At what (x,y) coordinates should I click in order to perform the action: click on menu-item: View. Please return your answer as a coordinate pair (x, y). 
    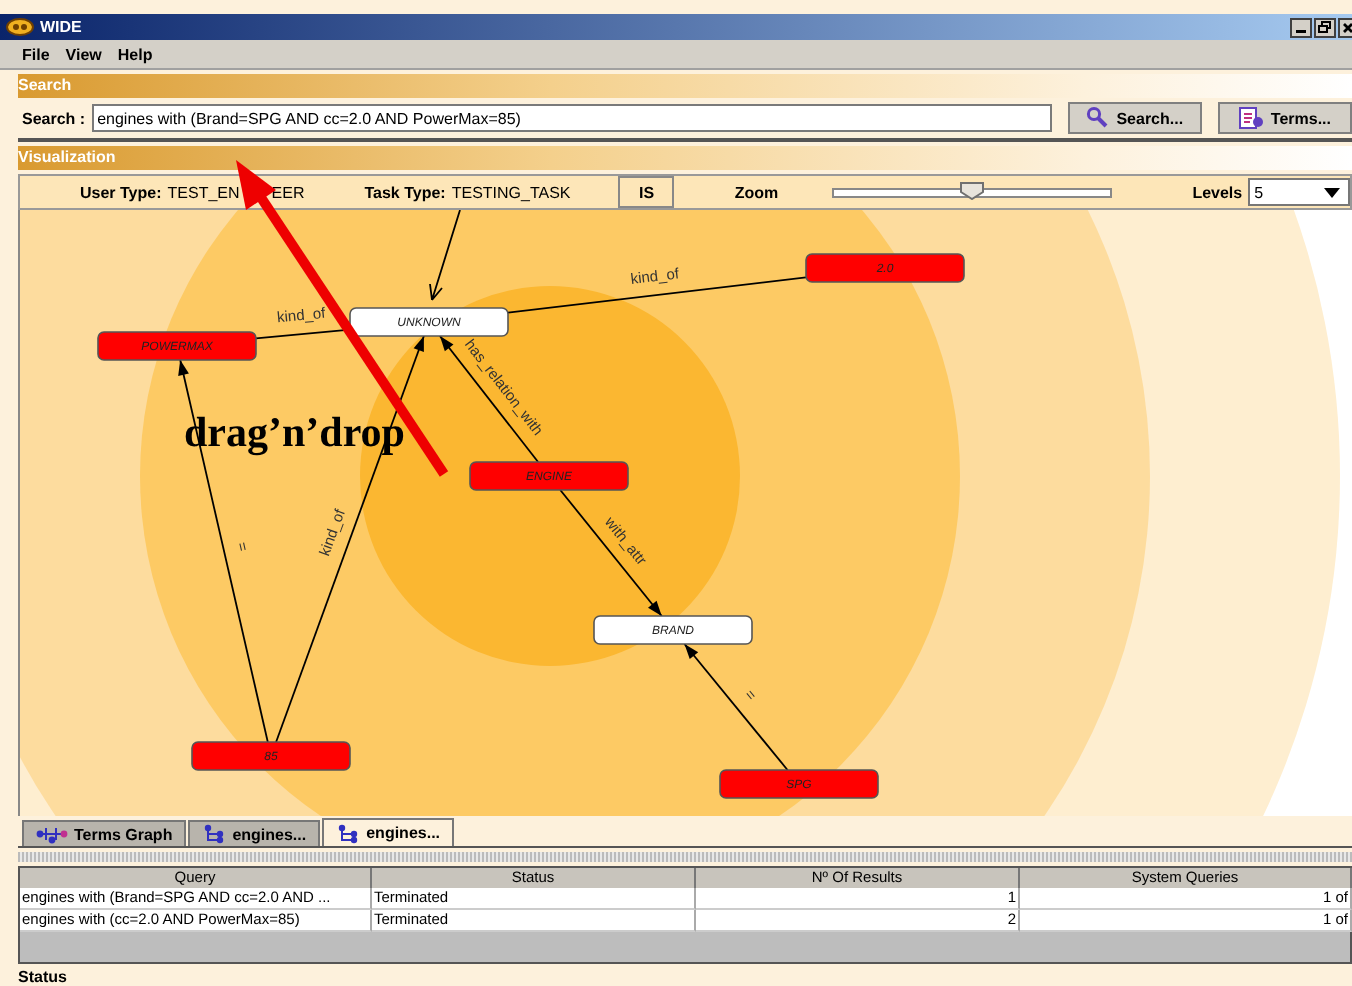
    Looking at the image, I should click on (83, 54).